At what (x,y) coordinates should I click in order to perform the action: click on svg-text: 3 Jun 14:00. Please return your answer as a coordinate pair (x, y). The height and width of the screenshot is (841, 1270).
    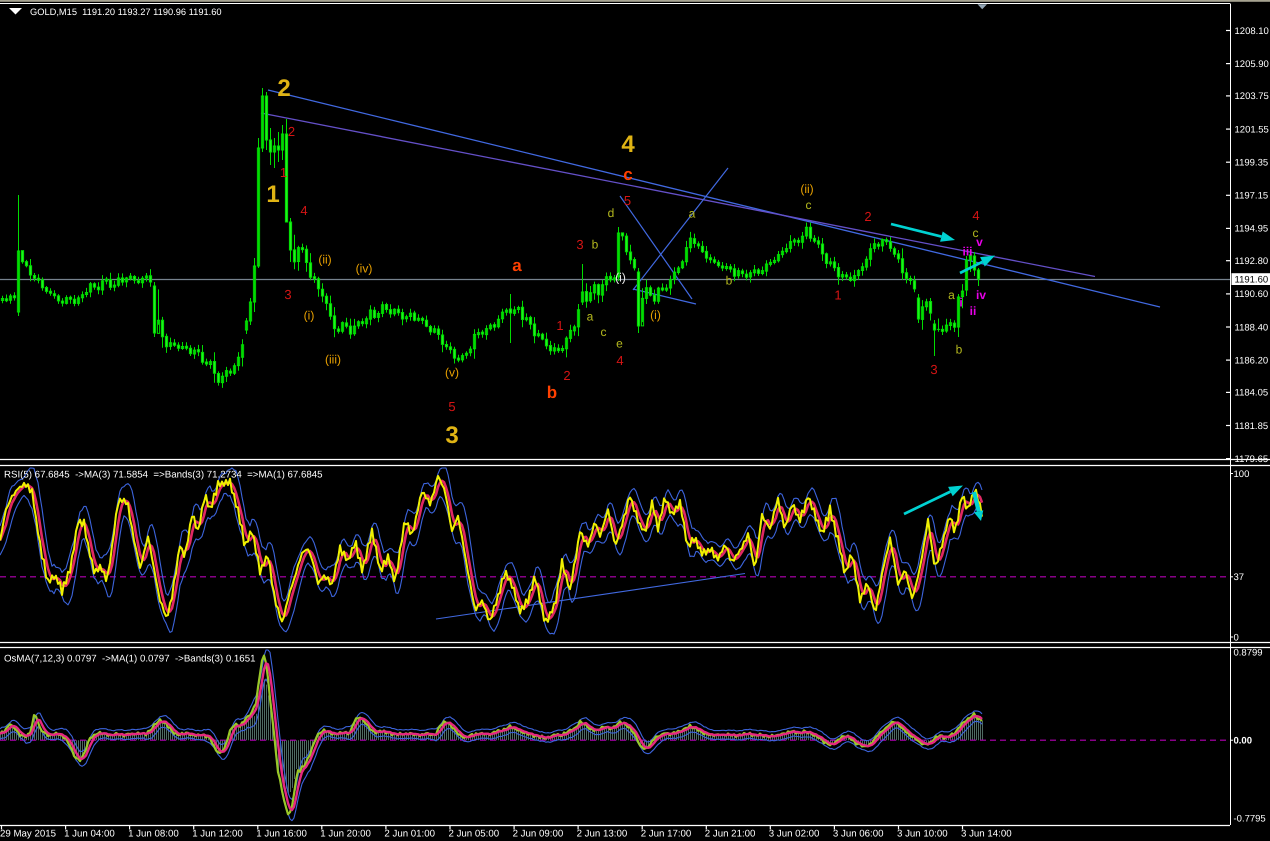
    Looking at the image, I should click on (986, 834).